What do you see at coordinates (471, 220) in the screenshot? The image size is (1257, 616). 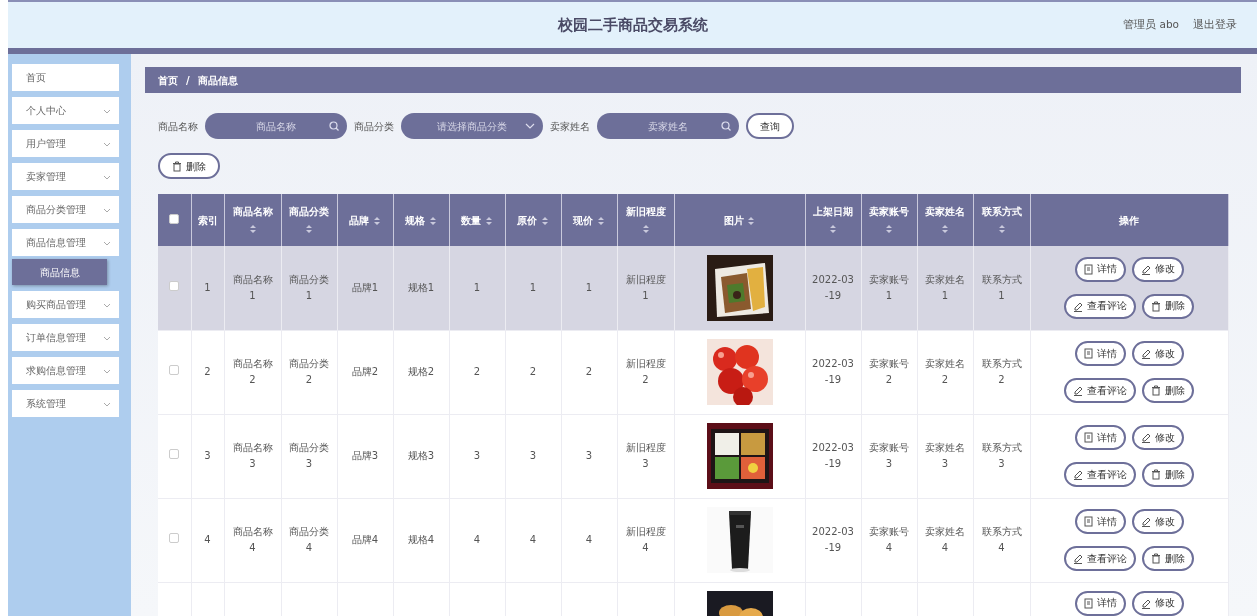 I see `column-header: 数量` at bounding box center [471, 220].